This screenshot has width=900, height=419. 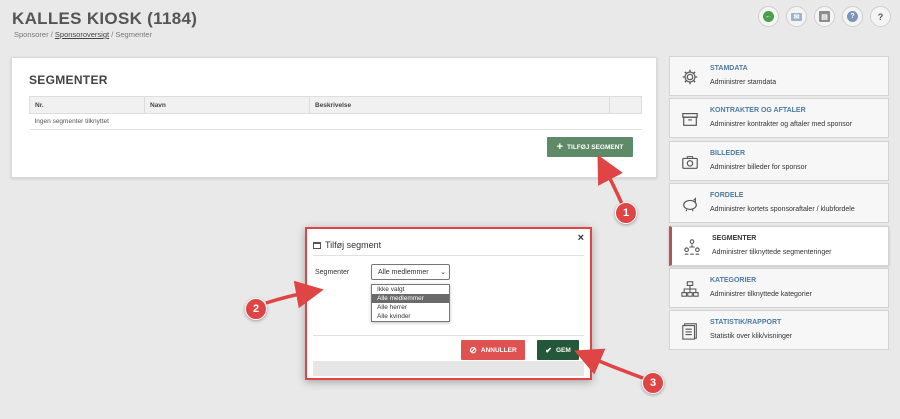 I want to click on breadcrumb: Sponsorer / Sponsoroversigt / Segmenter, so click(x=83, y=34).